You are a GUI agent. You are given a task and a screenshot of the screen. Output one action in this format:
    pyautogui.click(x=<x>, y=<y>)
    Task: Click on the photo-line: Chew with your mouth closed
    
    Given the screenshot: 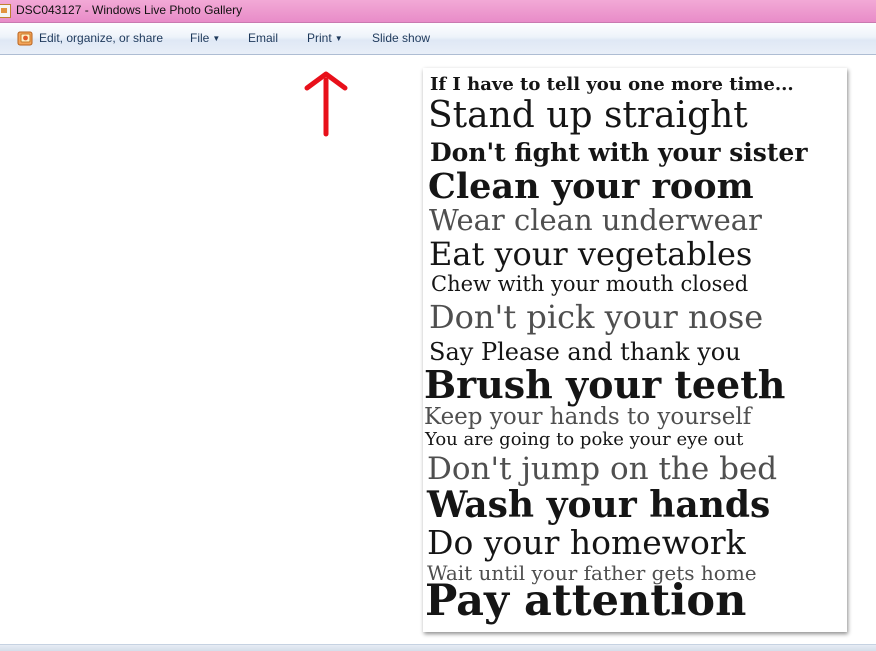 What is the action you would take?
    pyautogui.click(x=590, y=284)
    